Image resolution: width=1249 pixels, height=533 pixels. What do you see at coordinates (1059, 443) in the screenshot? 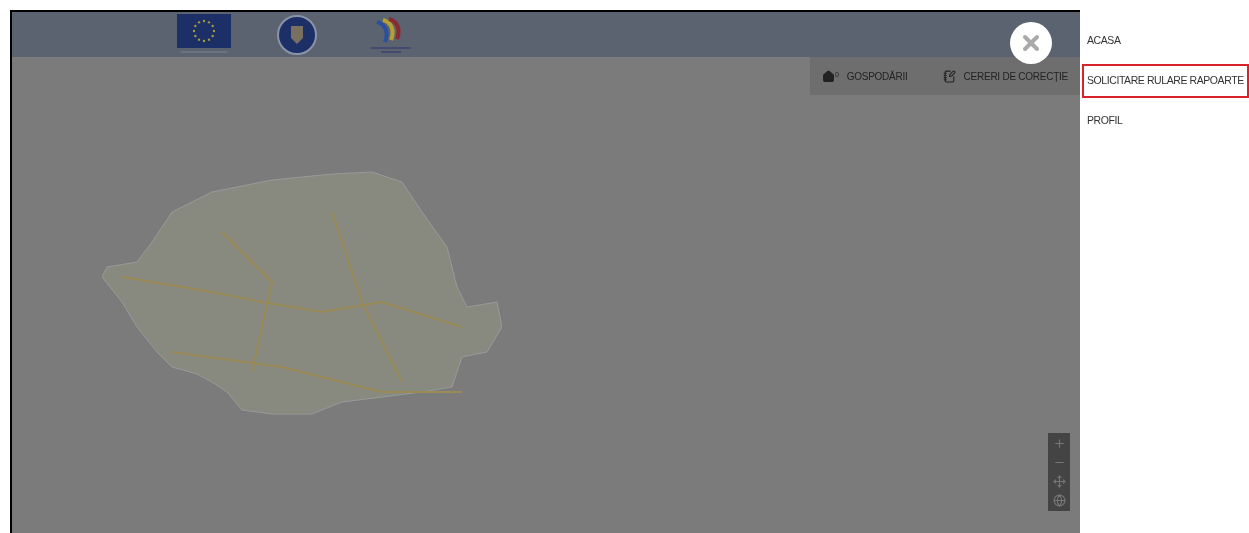
I see `zoom-in-icon` at bounding box center [1059, 443].